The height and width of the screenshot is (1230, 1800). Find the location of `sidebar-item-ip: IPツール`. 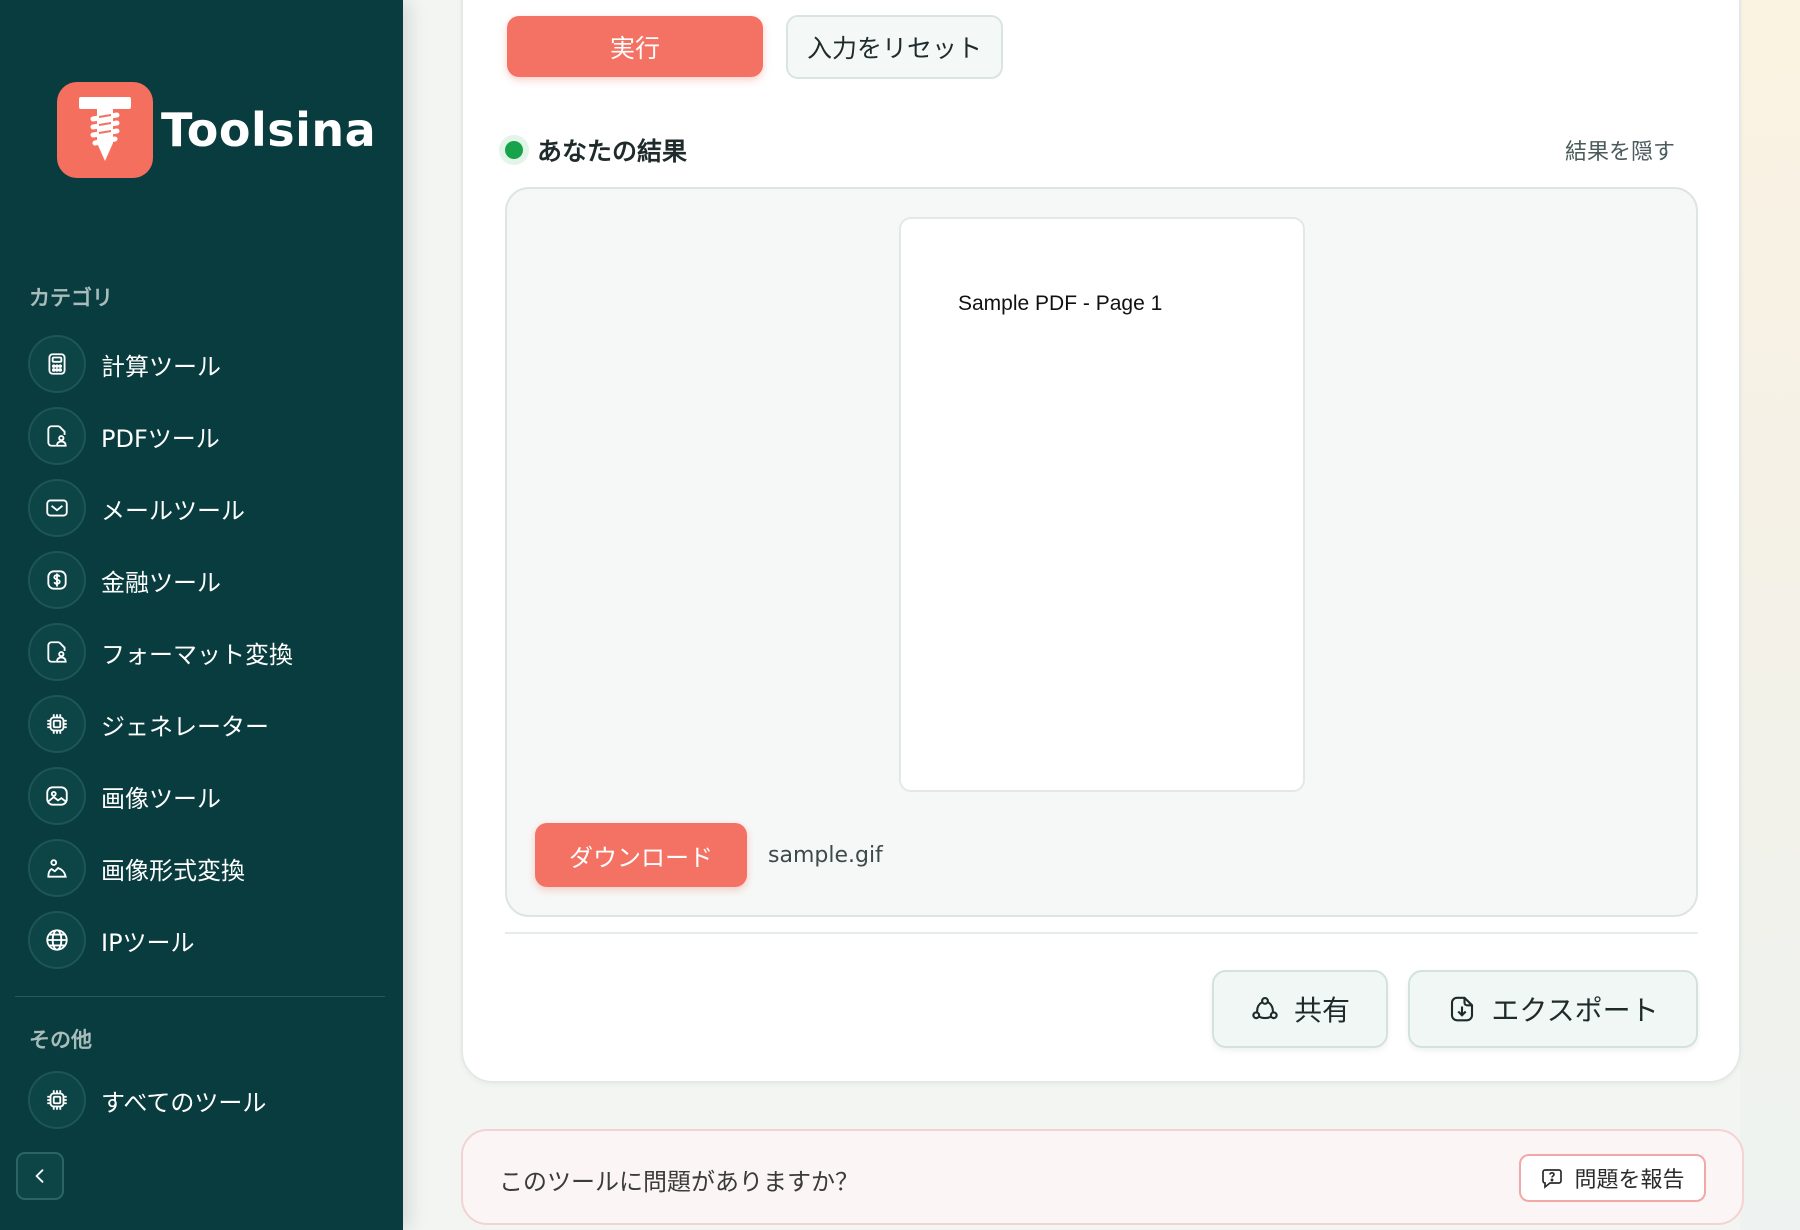

sidebar-item-ip: IPツール is located at coordinates (208, 940).